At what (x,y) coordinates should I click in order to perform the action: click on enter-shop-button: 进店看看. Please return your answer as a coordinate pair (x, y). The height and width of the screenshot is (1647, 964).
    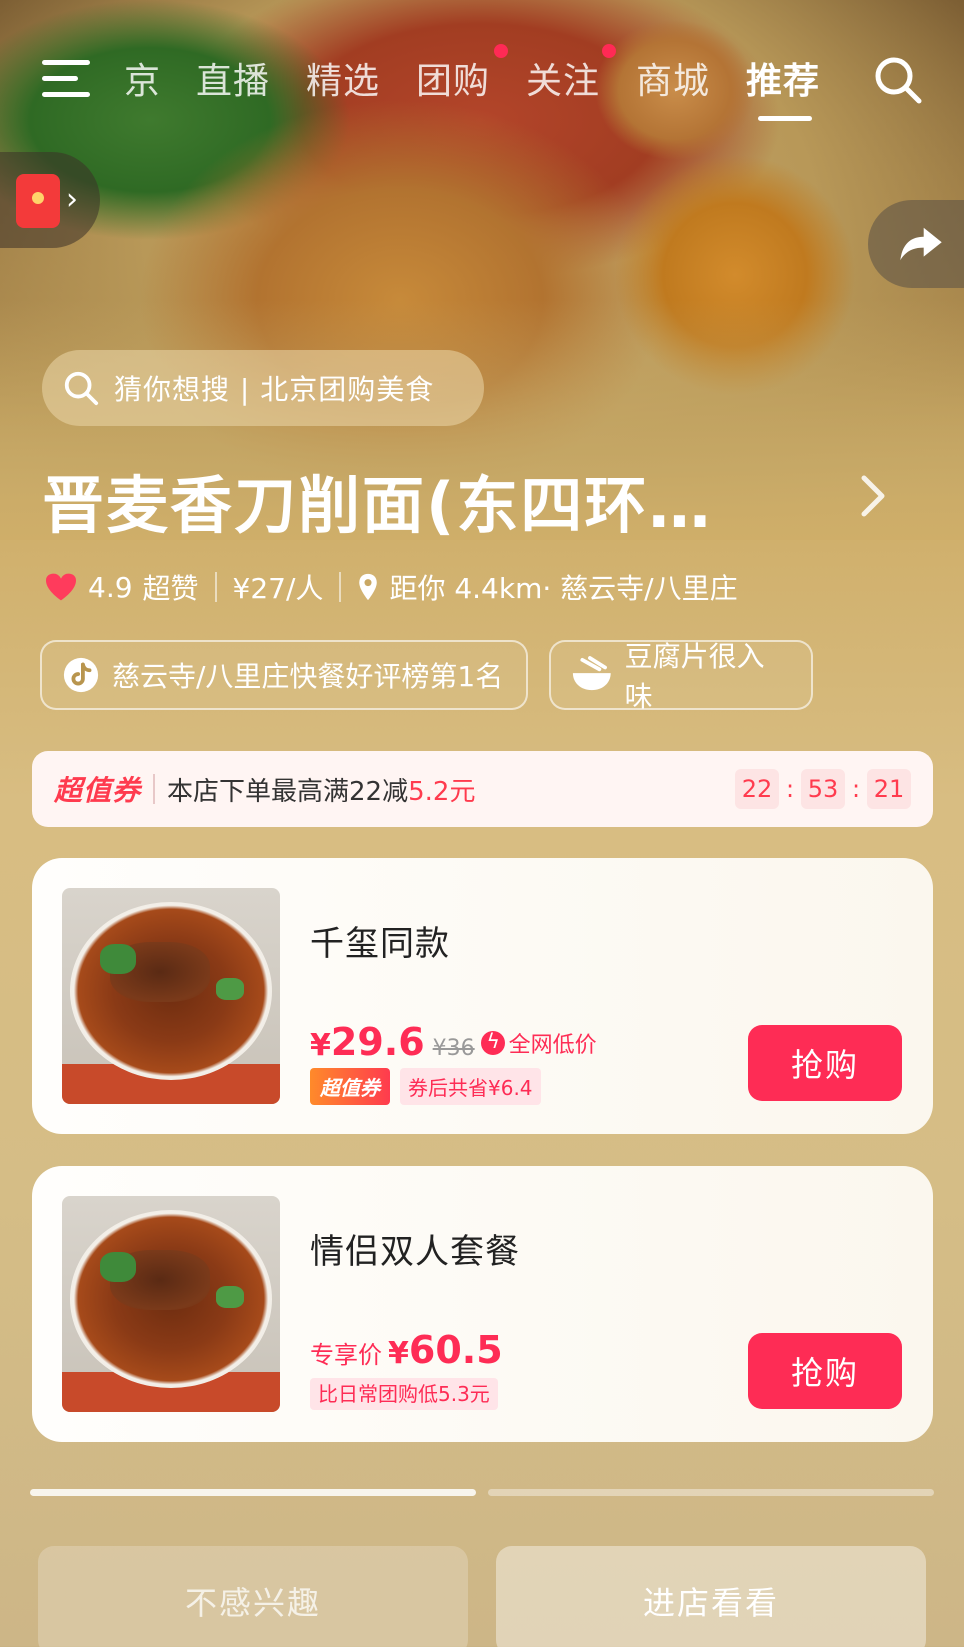
    Looking at the image, I should click on (711, 1596).